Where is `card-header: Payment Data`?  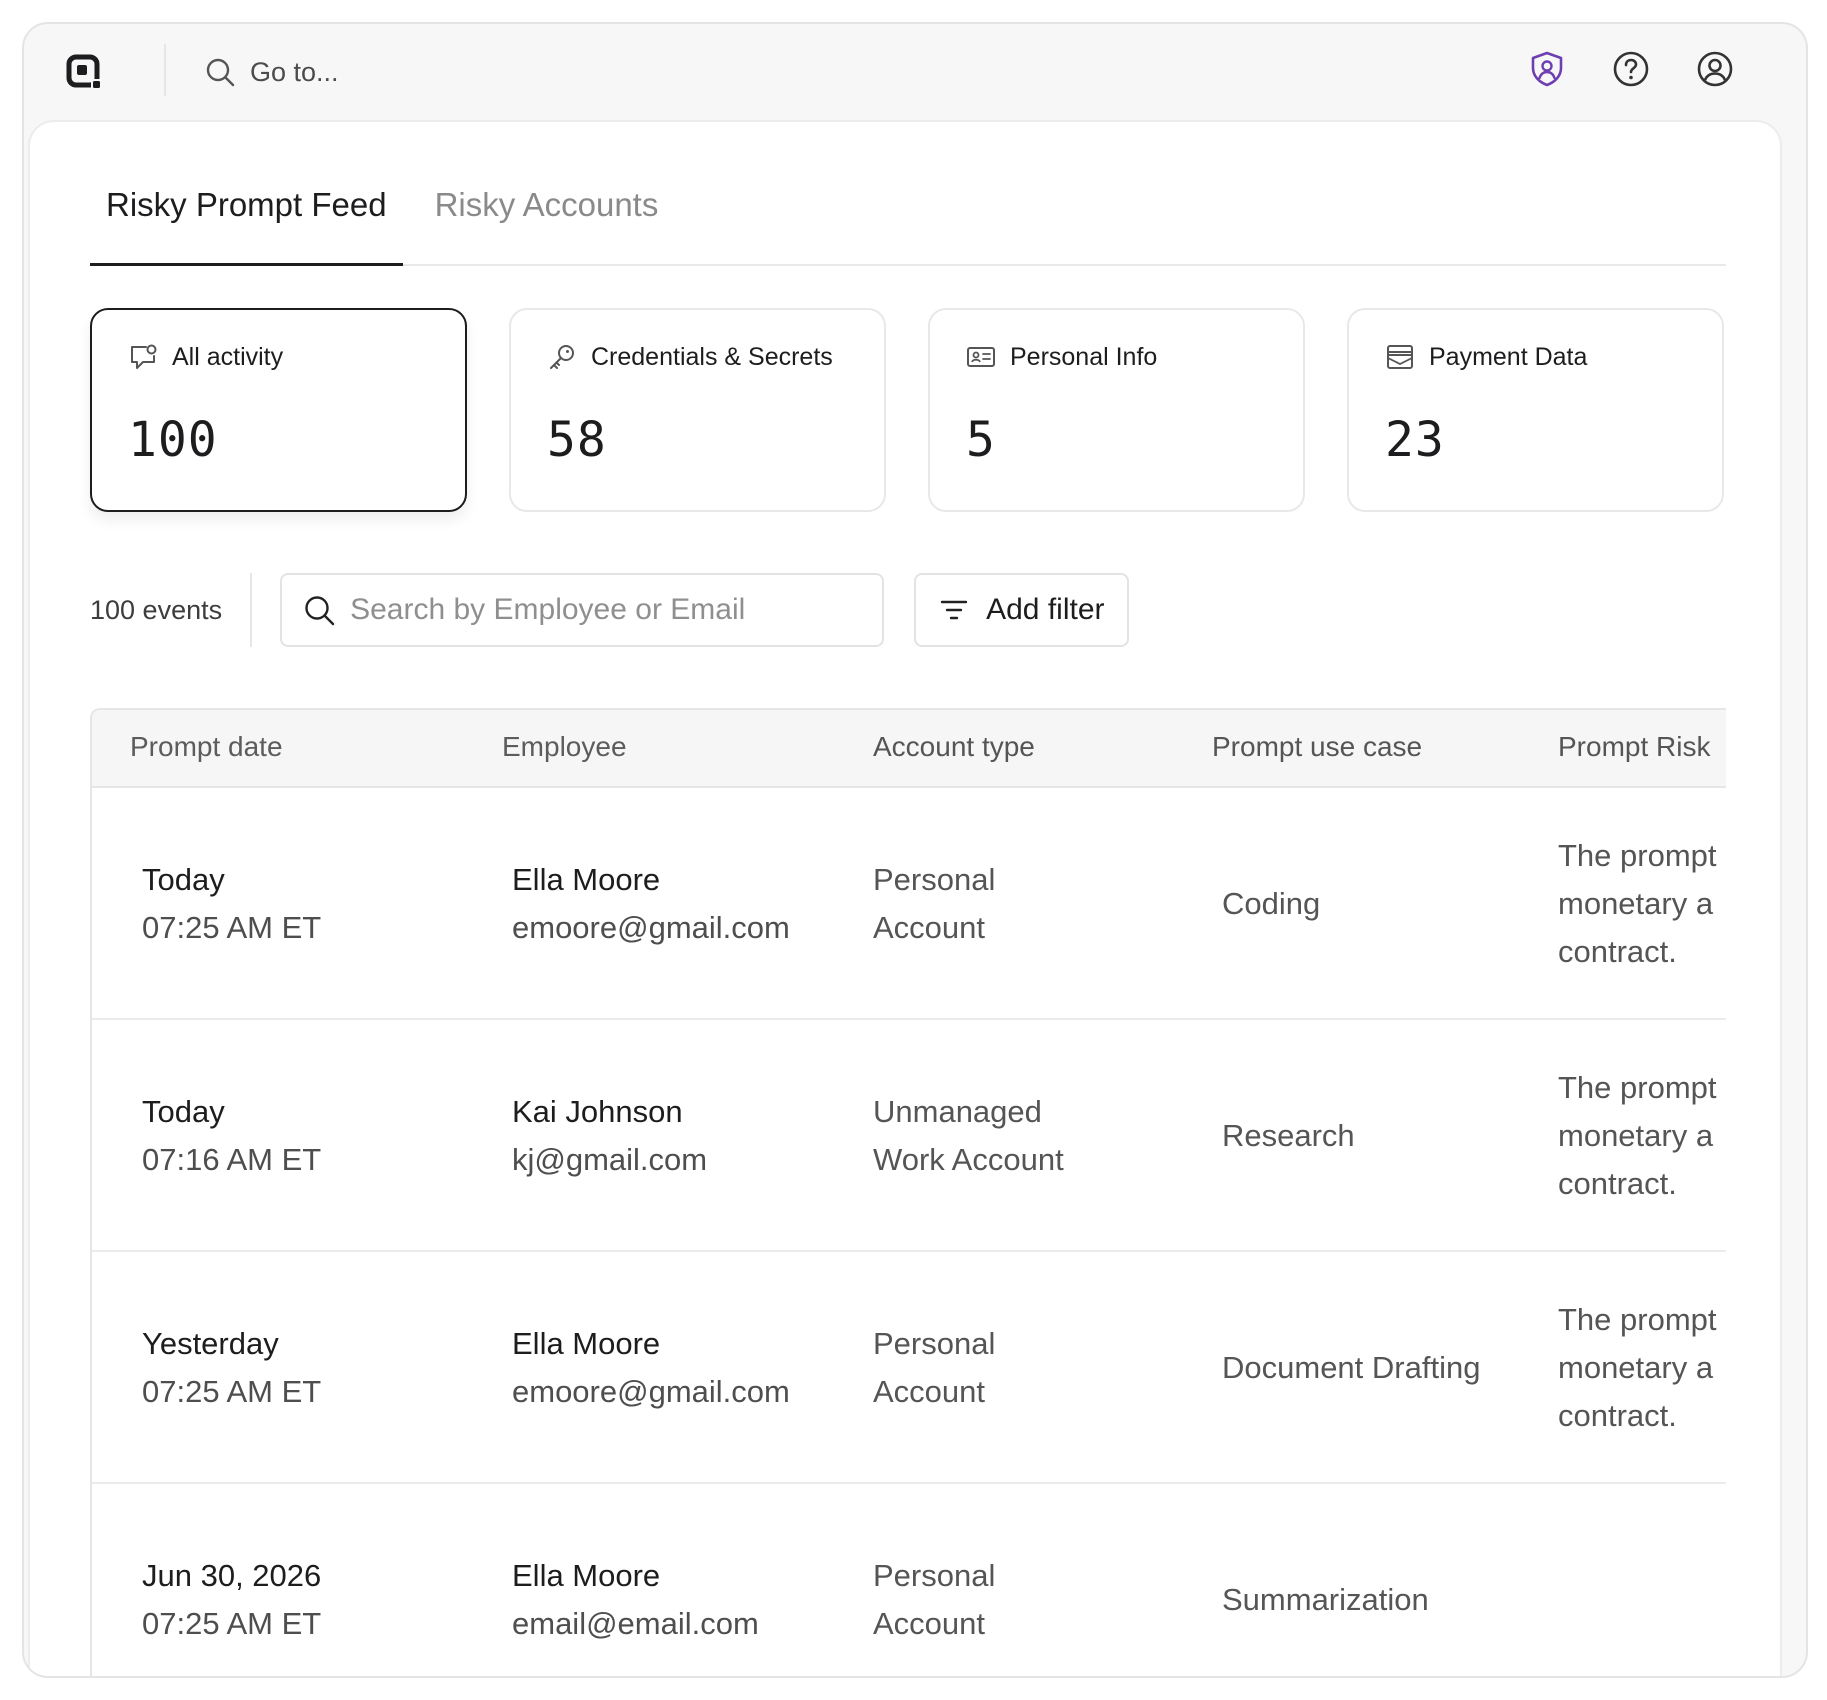 card-header: Payment Data is located at coordinates (1535, 357).